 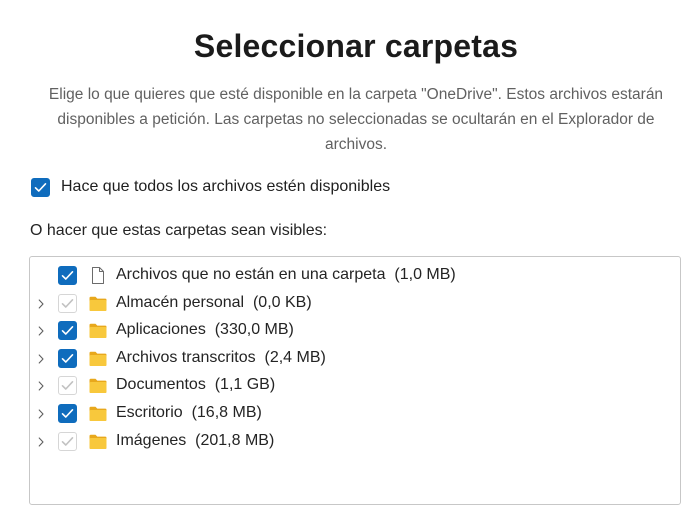 What do you see at coordinates (186, 357) in the screenshot?
I see `folder-name: Archivos transcritos` at bounding box center [186, 357].